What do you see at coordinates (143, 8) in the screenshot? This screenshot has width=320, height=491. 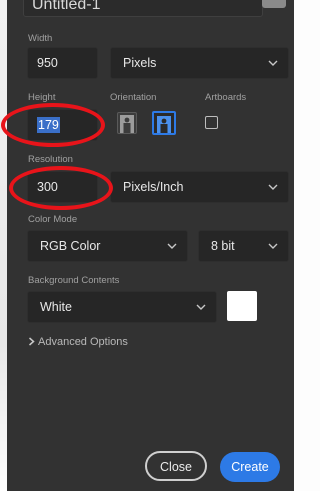 I see `document-name-field: Untitled-1` at bounding box center [143, 8].